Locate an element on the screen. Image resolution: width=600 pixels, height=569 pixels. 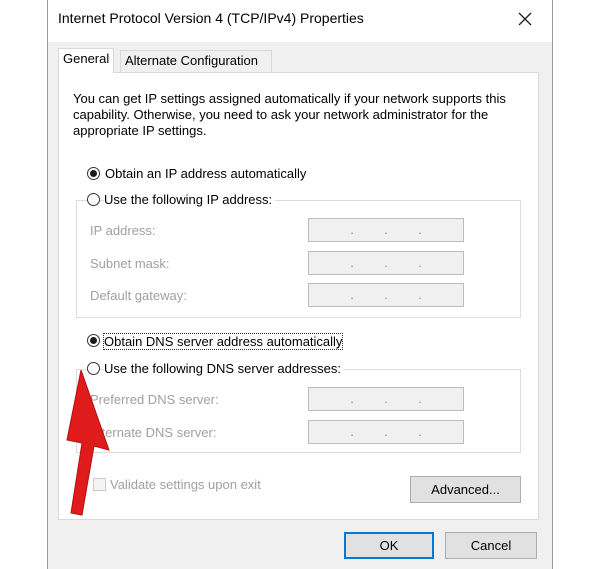
radio-obtain-dns-auto is located at coordinates (93, 340).